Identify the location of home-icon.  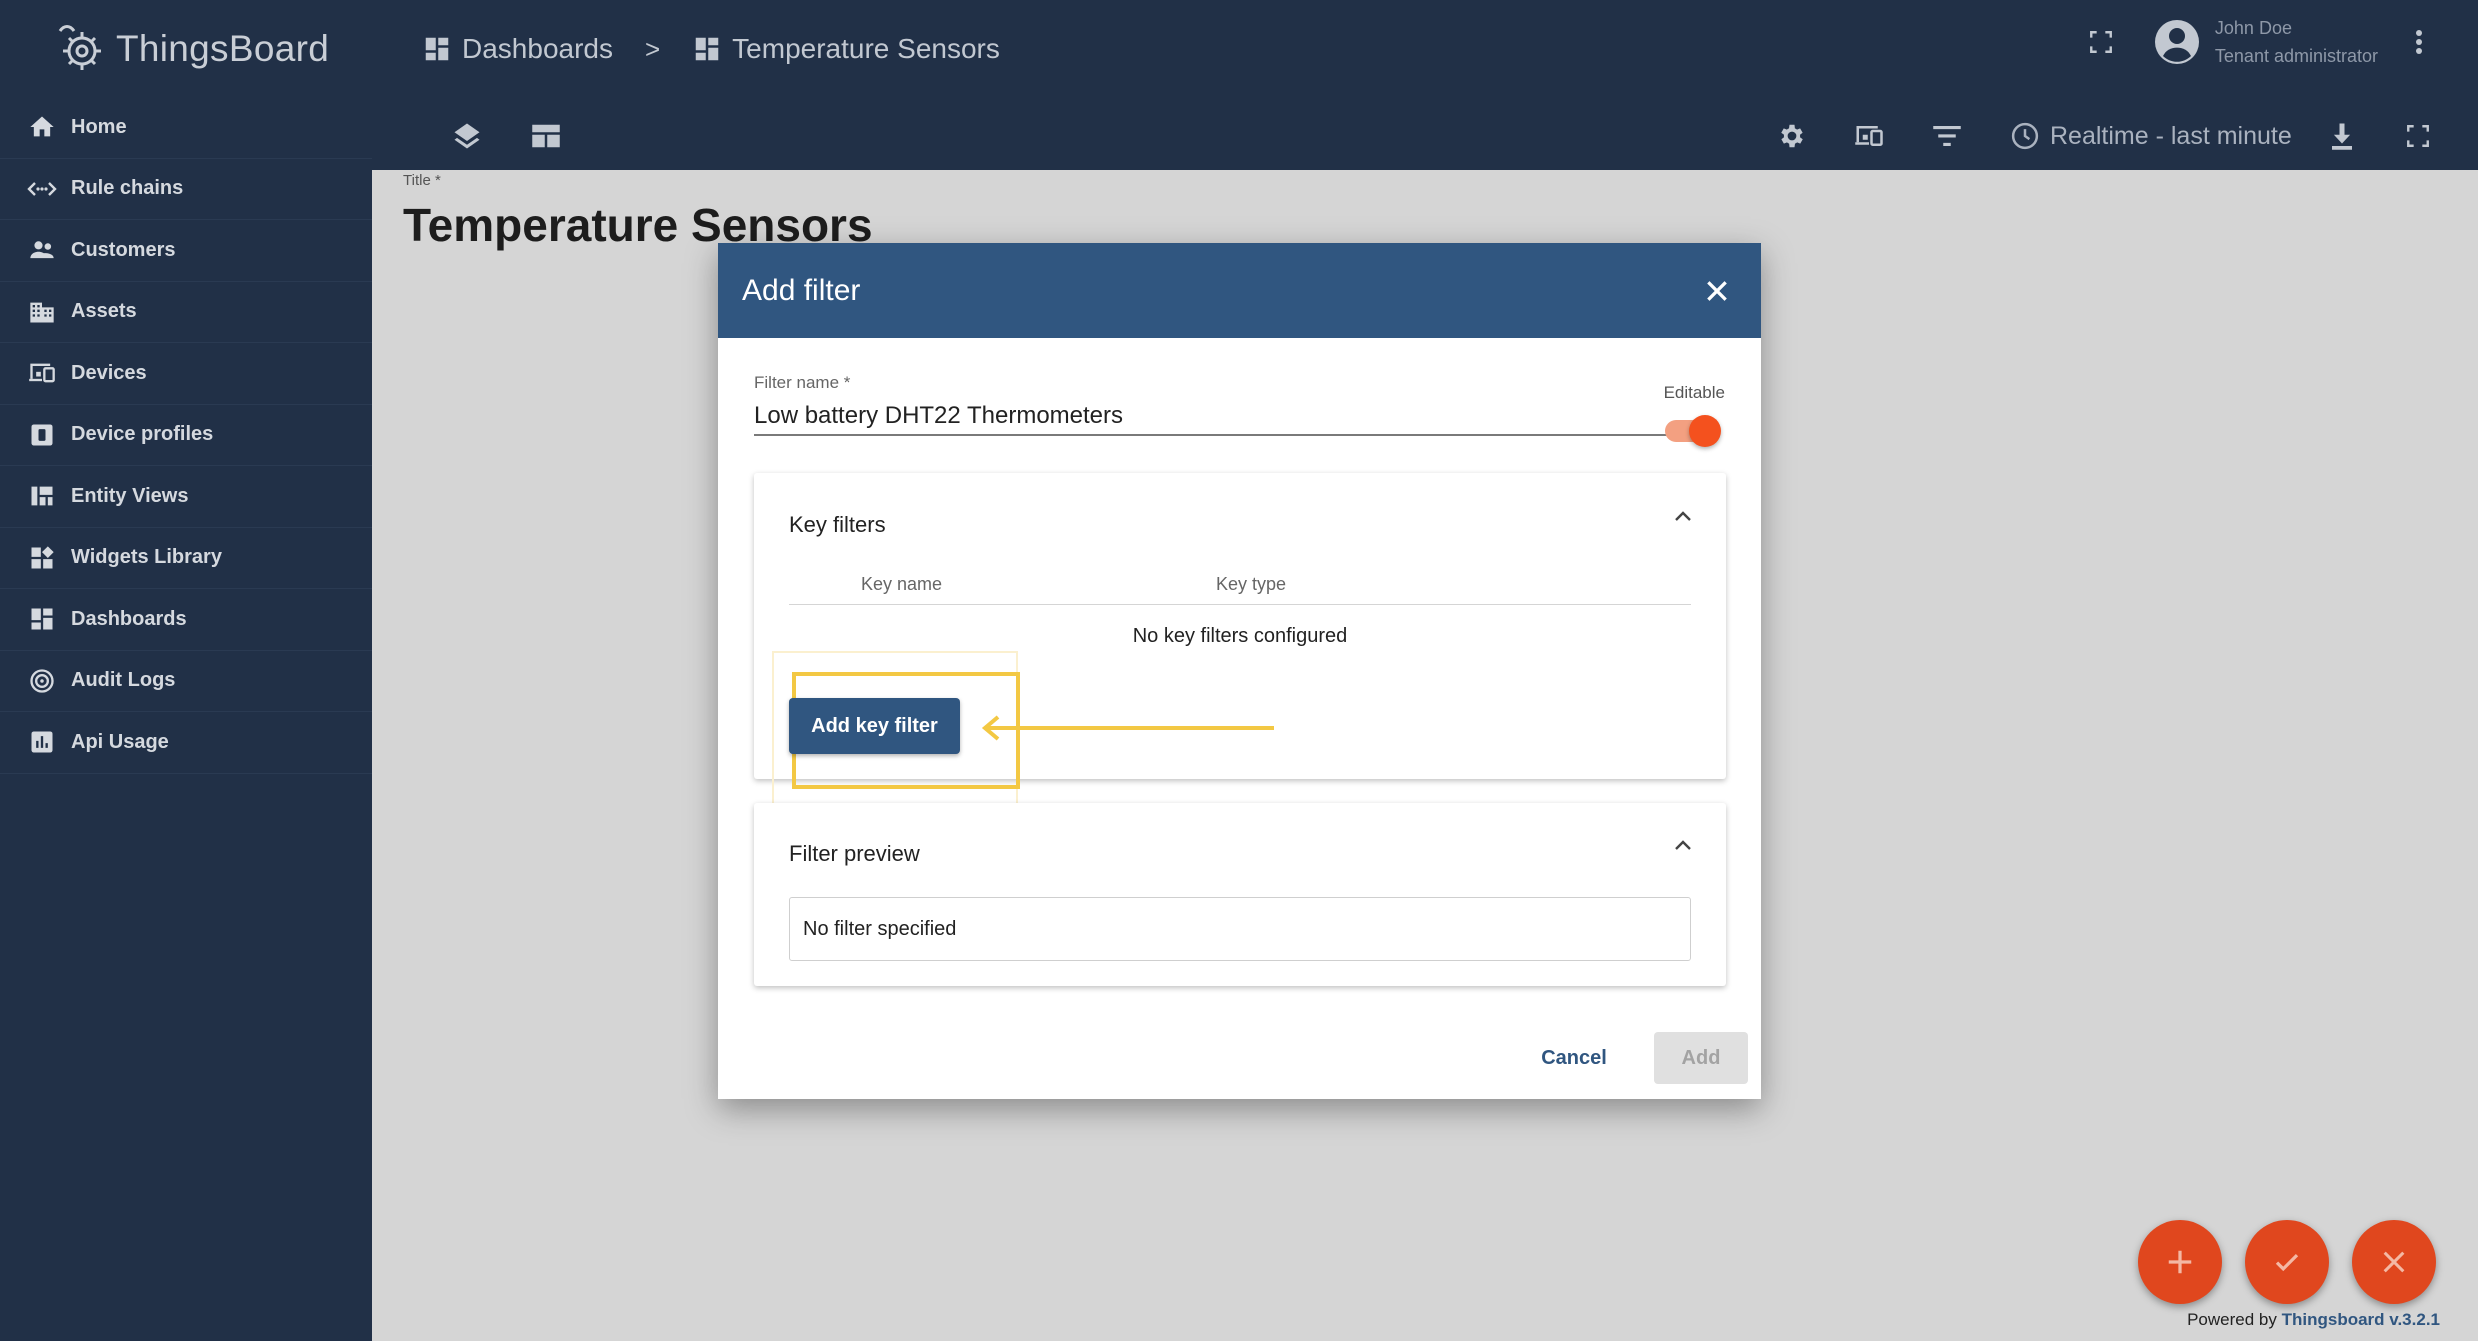
(42, 127).